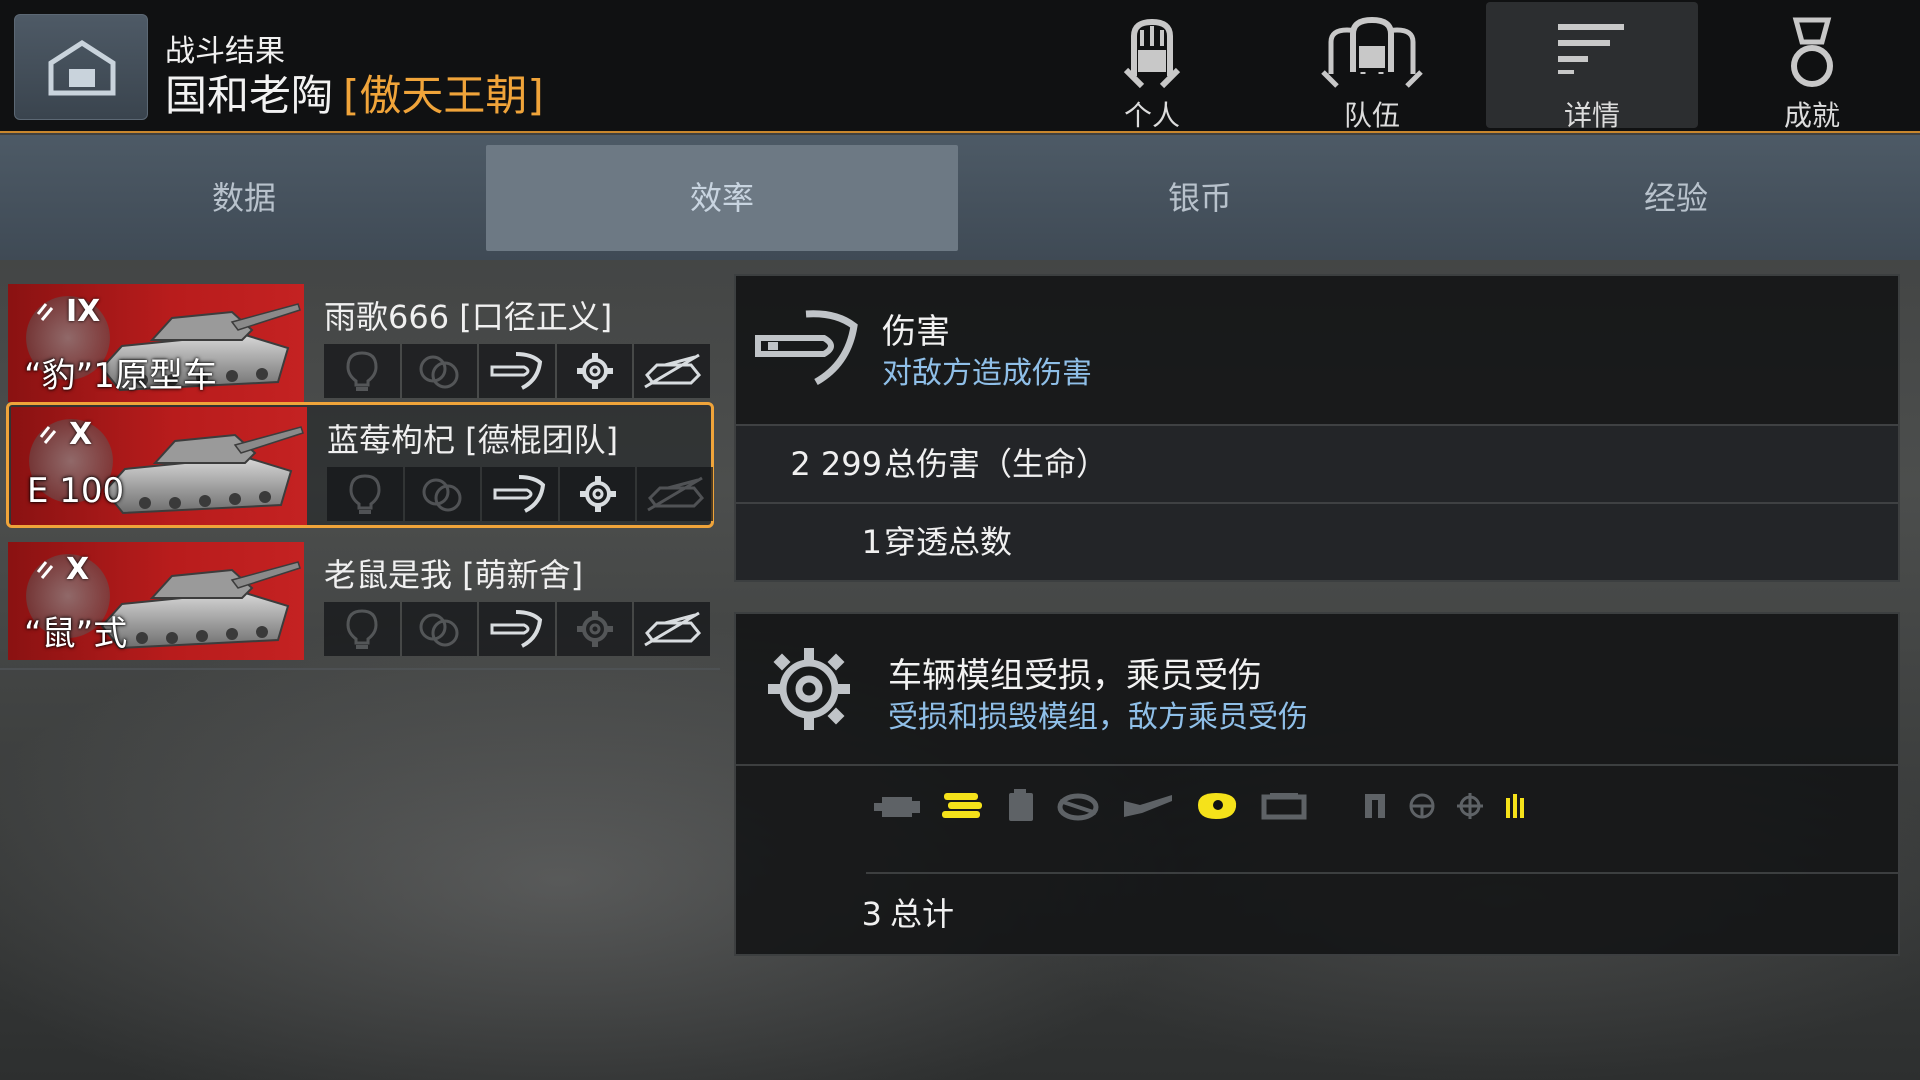 This screenshot has height=1080, width=1920. Describe the element at coordinates (1375, 806) in the screenshot. I see `commander-icon` at that location.